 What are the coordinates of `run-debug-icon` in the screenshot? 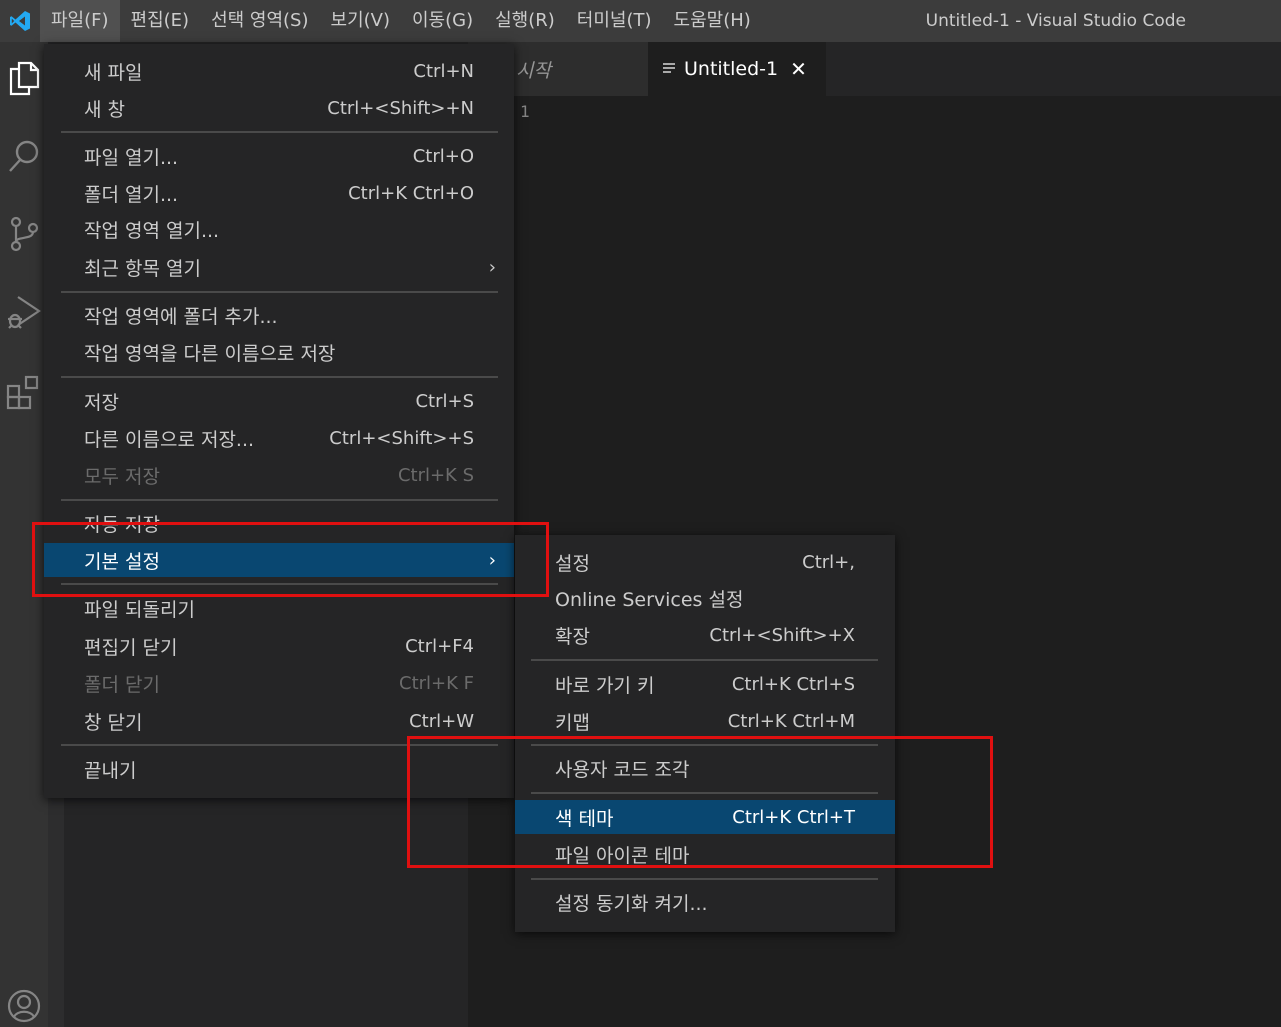 It's located at (24, 312).